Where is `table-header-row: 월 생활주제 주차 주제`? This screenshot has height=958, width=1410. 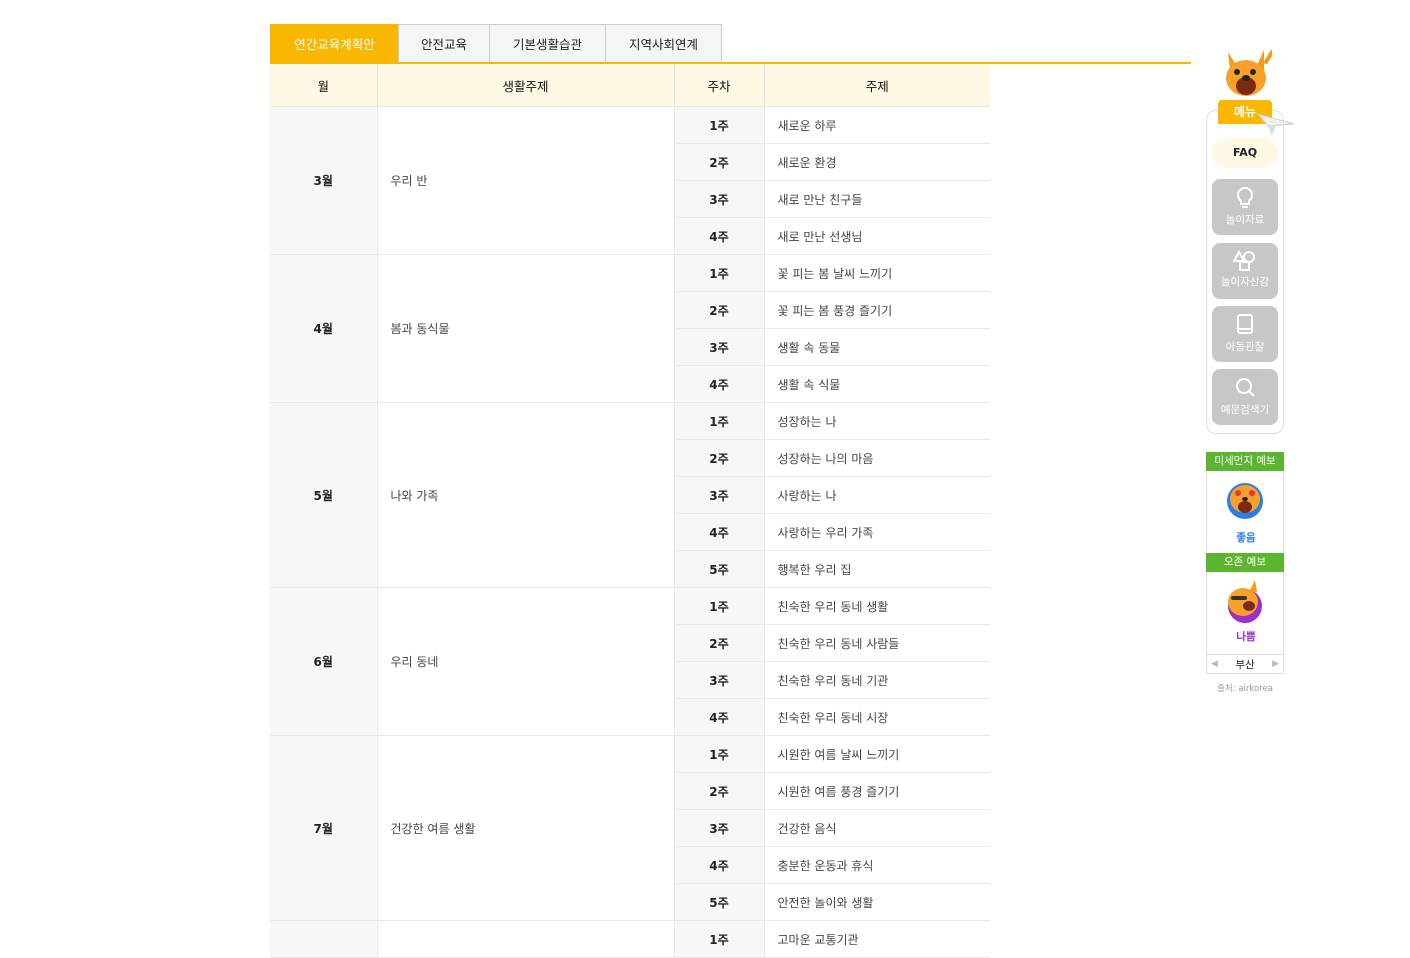
table-header-row: 월 생활주제 주차 주제 is located at coordinates (630, 85).